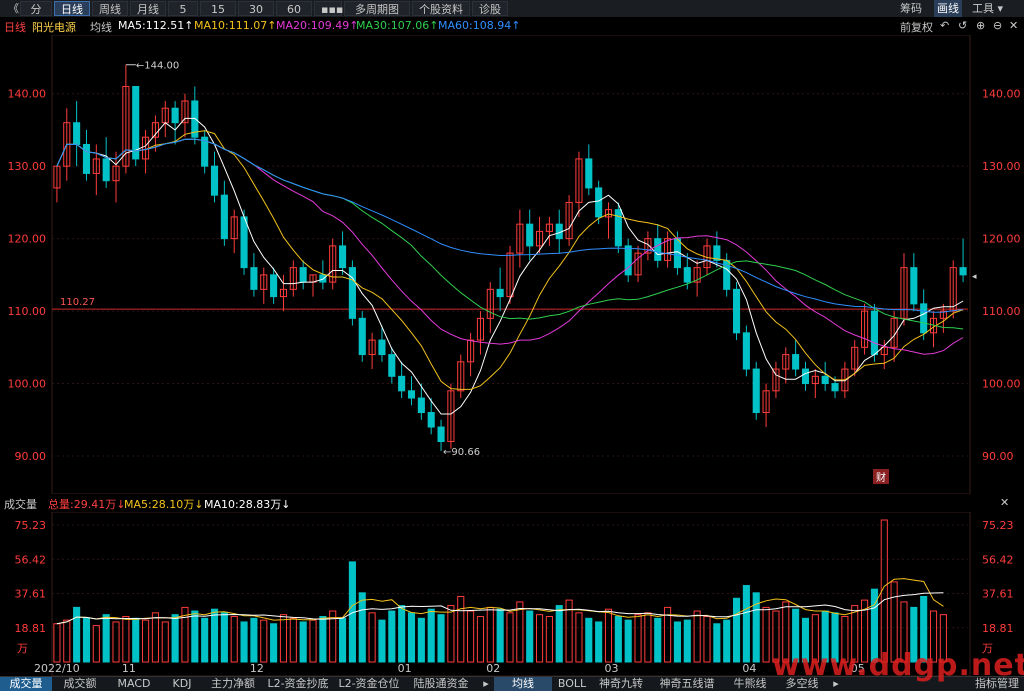 This screenshot has width=1024, height=691. Describe the element at coordinates (998, 525) in the screenshot. I see `volume-tick-right: 75.23` at that location.